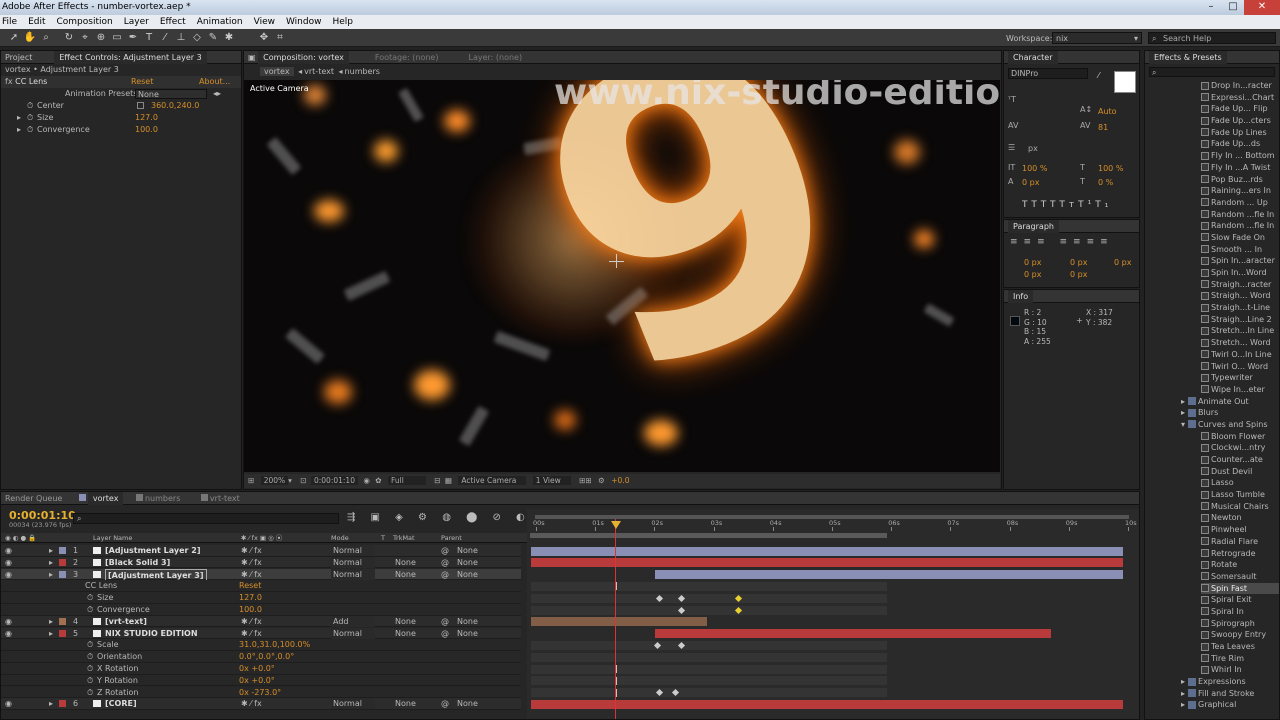  Describe the element at coordinates (1240, 518) in the screenshot. I see `preset-item: Newton` at that location.